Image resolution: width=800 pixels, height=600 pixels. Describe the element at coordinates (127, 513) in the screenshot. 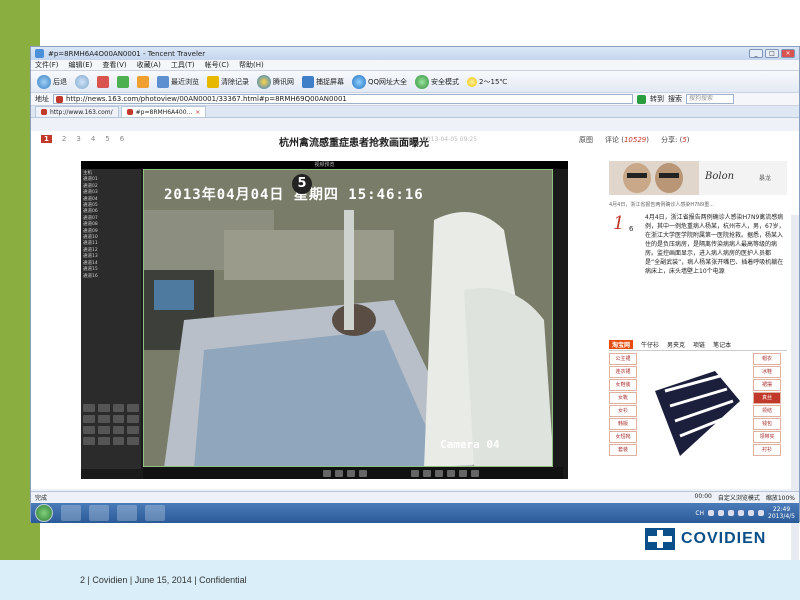

I see `media-taskbar-icon` at that location.